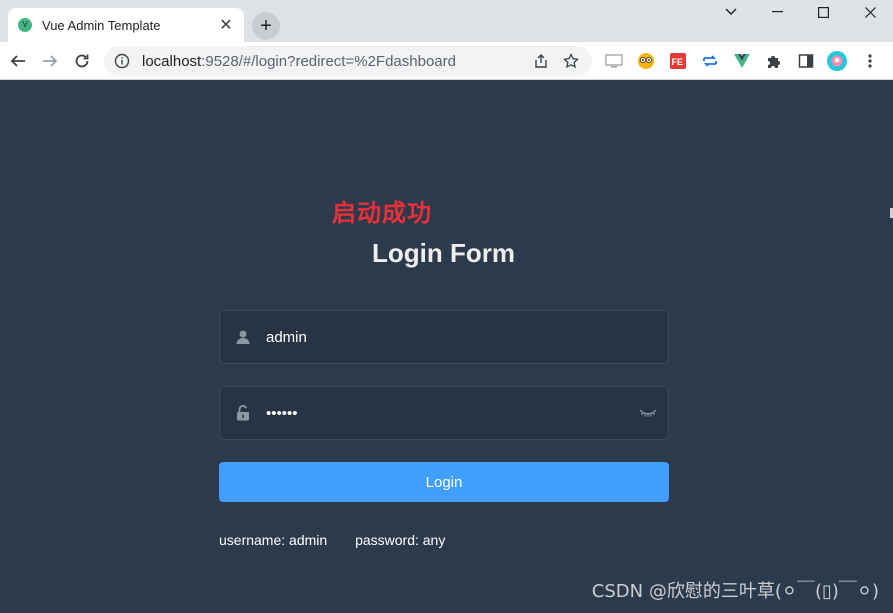 This screenshot has width=893, height=613. I want to click on url-host: localhost, so click(172, 61).